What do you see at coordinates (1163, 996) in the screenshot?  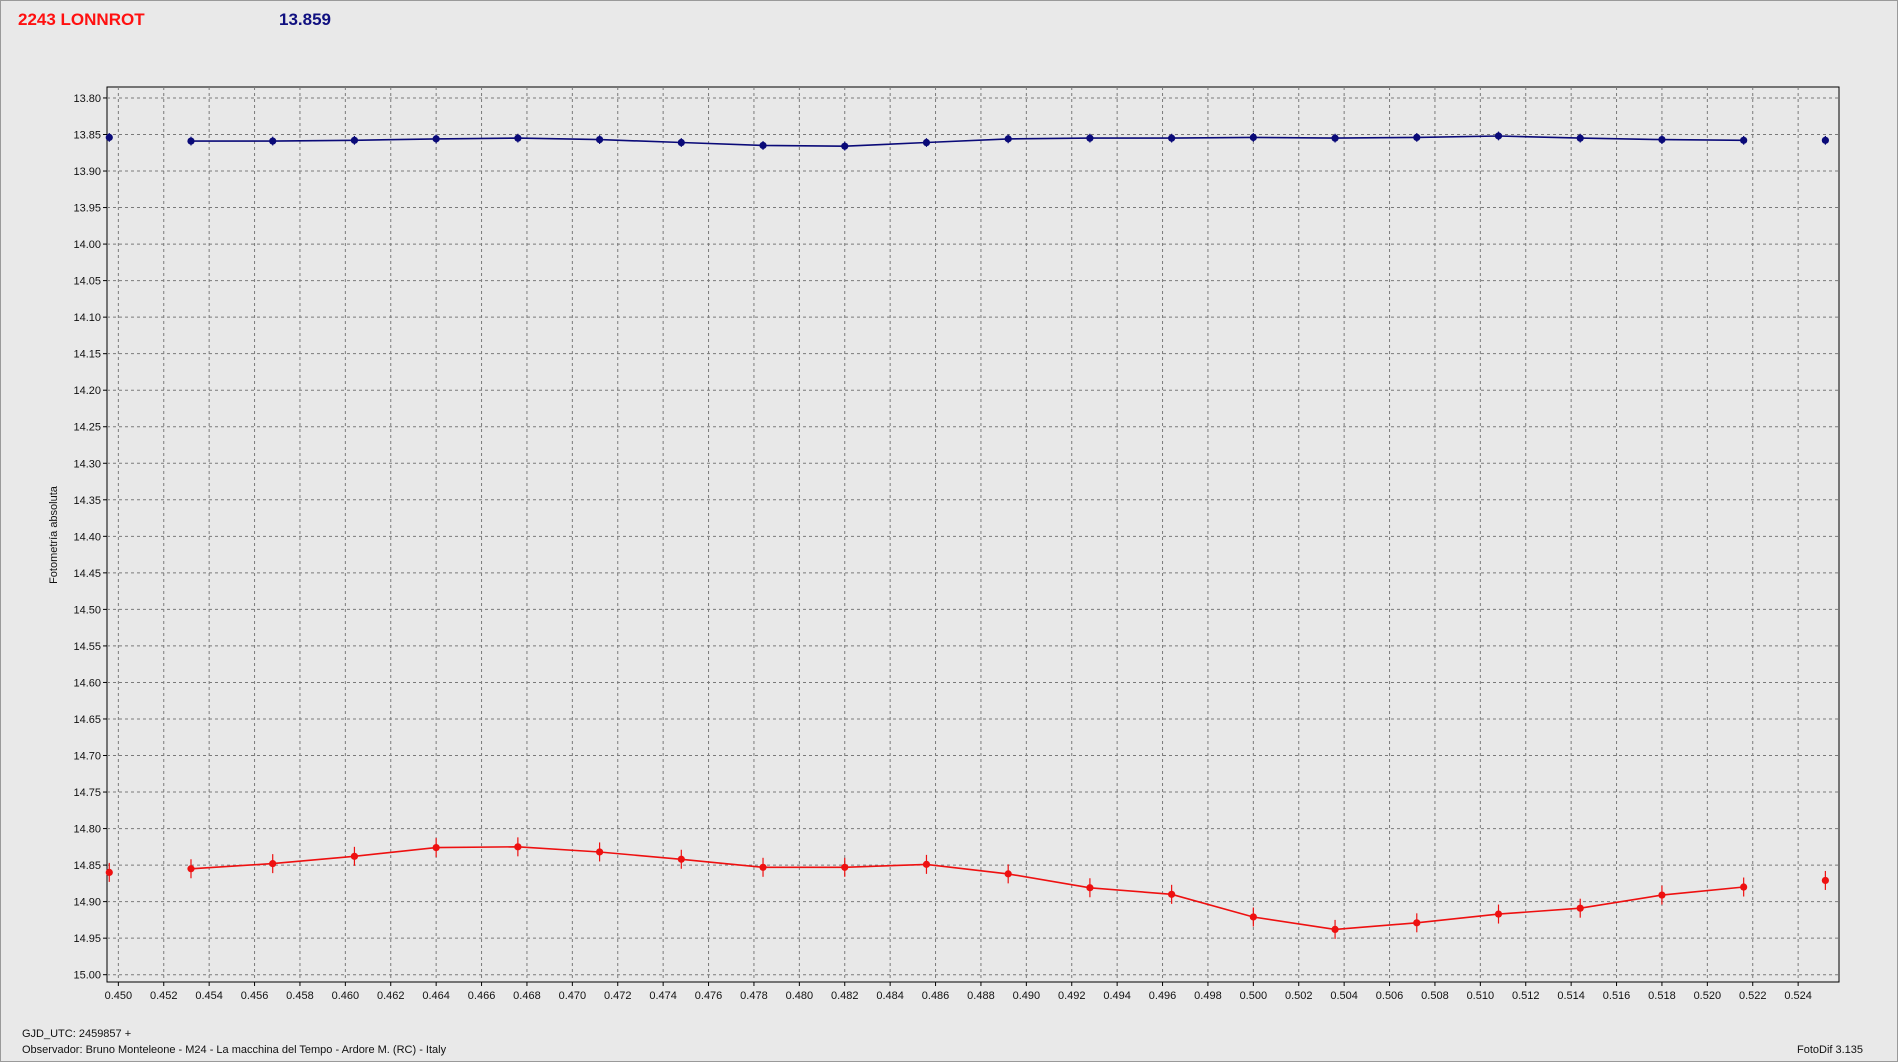 I see `x-tick-label: 0.496` at bounding box center [1163, 996].